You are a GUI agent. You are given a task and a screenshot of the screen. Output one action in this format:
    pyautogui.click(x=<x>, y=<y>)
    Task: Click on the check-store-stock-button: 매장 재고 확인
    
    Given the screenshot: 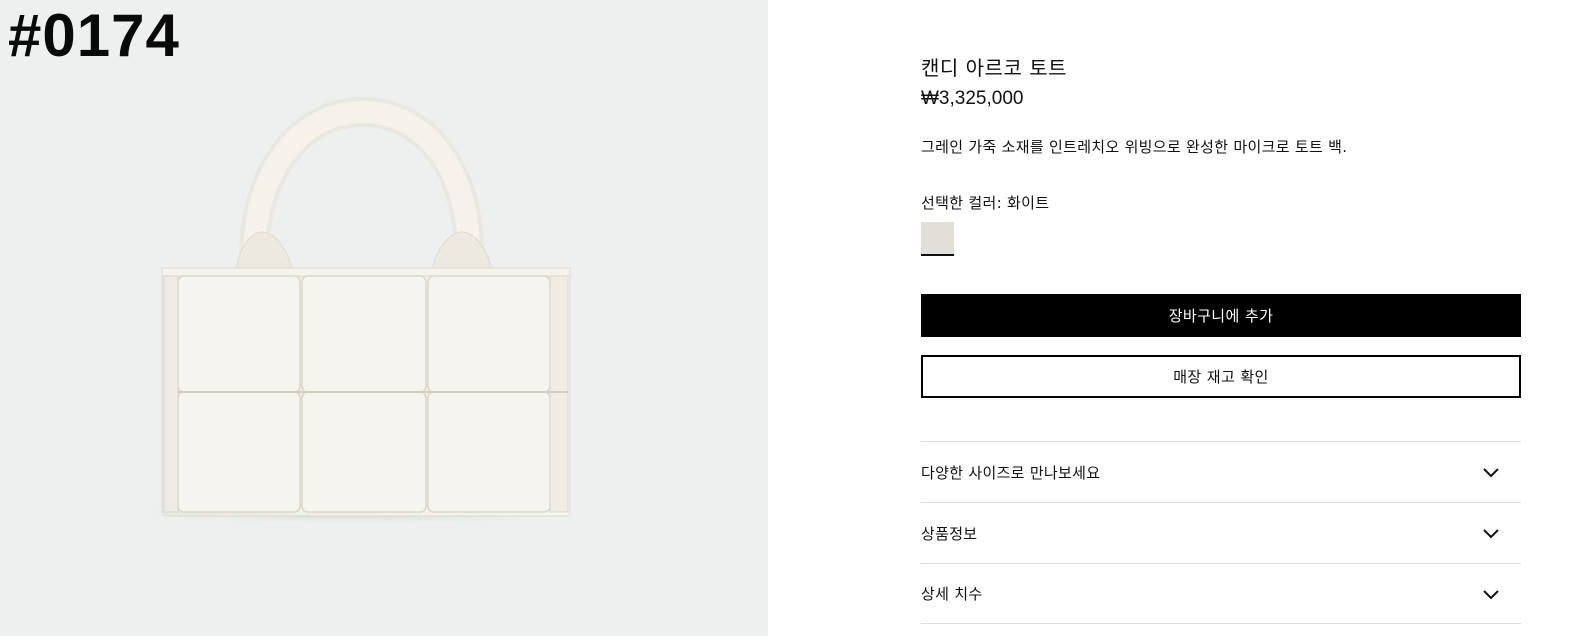 What is the action you would take?
    pyautogui.click(x=1221, y=376)
    